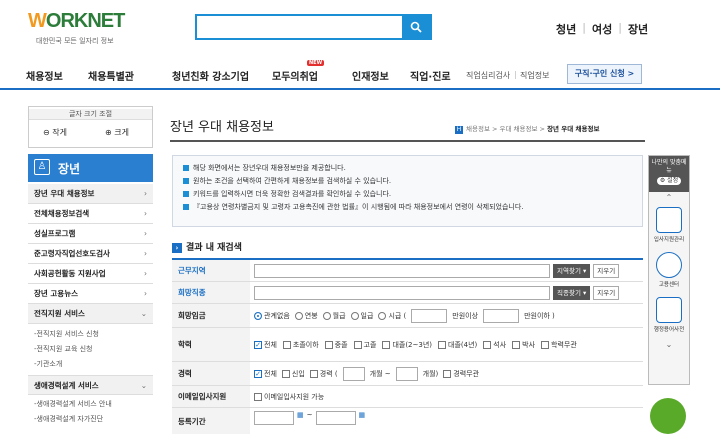  I want to click on quick-item: 고용센터, so click(669, 271).